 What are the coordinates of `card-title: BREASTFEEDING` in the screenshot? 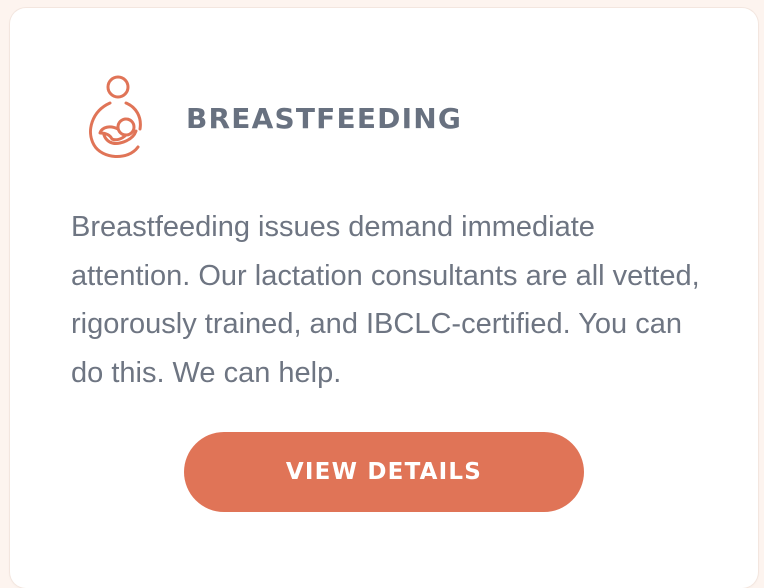 It's located at (324, 118).